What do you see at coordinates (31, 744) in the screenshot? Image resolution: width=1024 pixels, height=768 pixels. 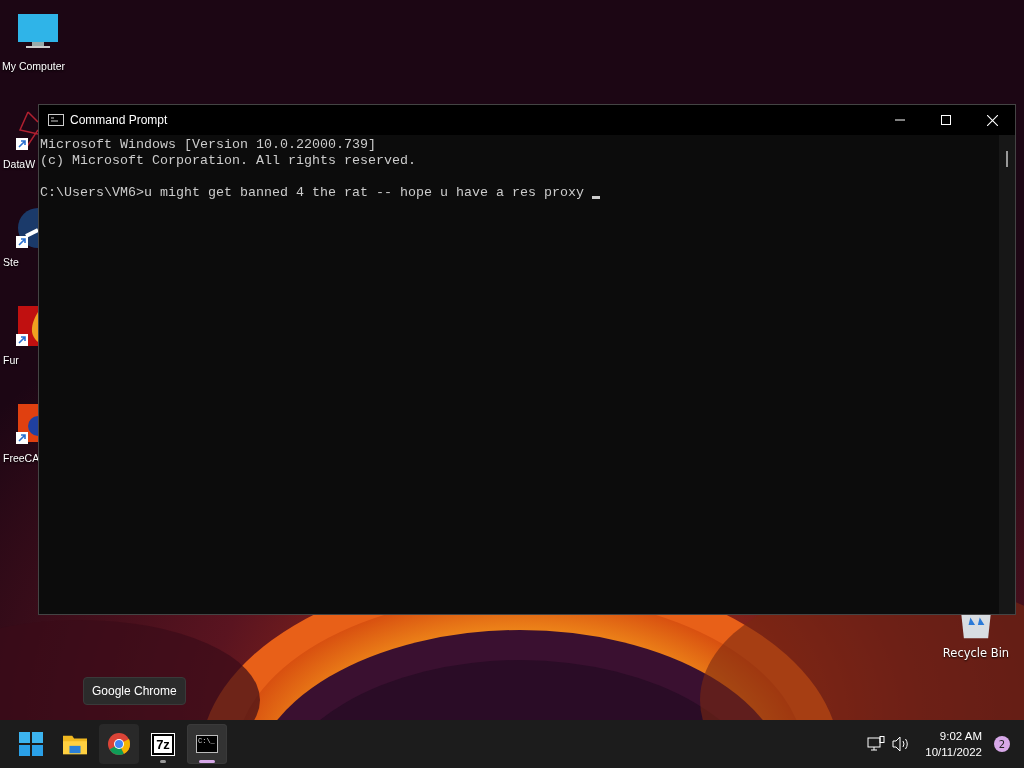 I see `windows-logo-icon` at bounding box center [31, 744].